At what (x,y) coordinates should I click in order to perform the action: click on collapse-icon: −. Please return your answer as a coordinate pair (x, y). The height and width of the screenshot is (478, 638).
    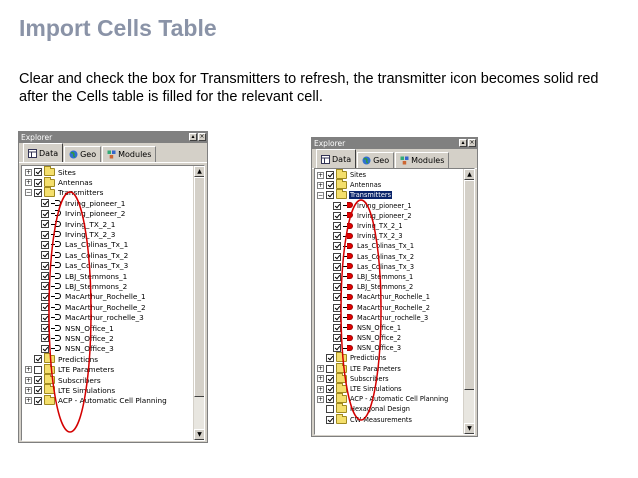
    Looking at the image, I should click on (28, 193).